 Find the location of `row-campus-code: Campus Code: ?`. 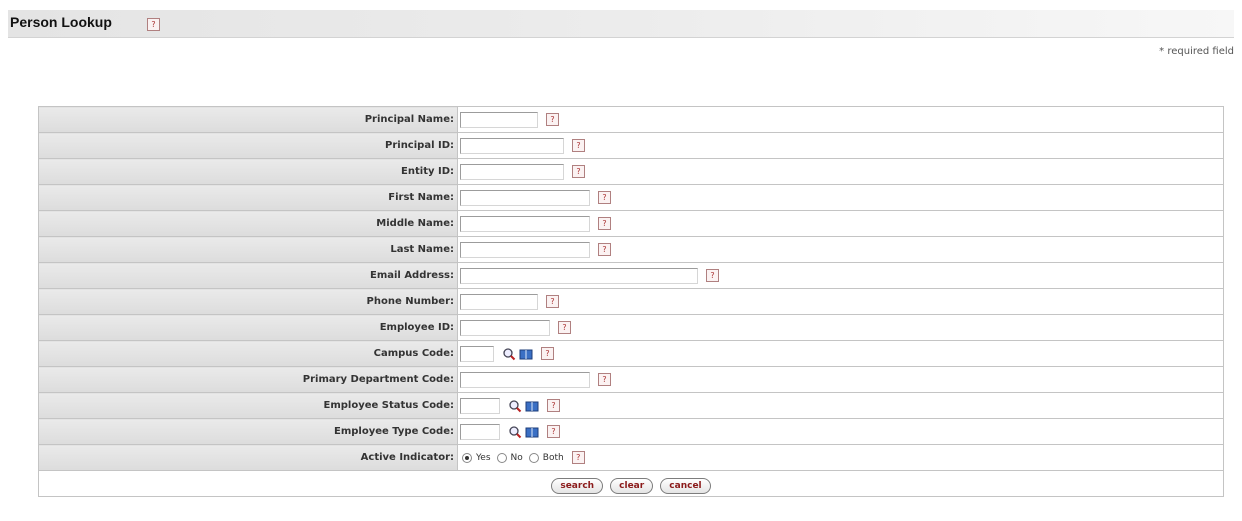

row-campus-code: Campus Code: ? is located at coordinates (631, 353).